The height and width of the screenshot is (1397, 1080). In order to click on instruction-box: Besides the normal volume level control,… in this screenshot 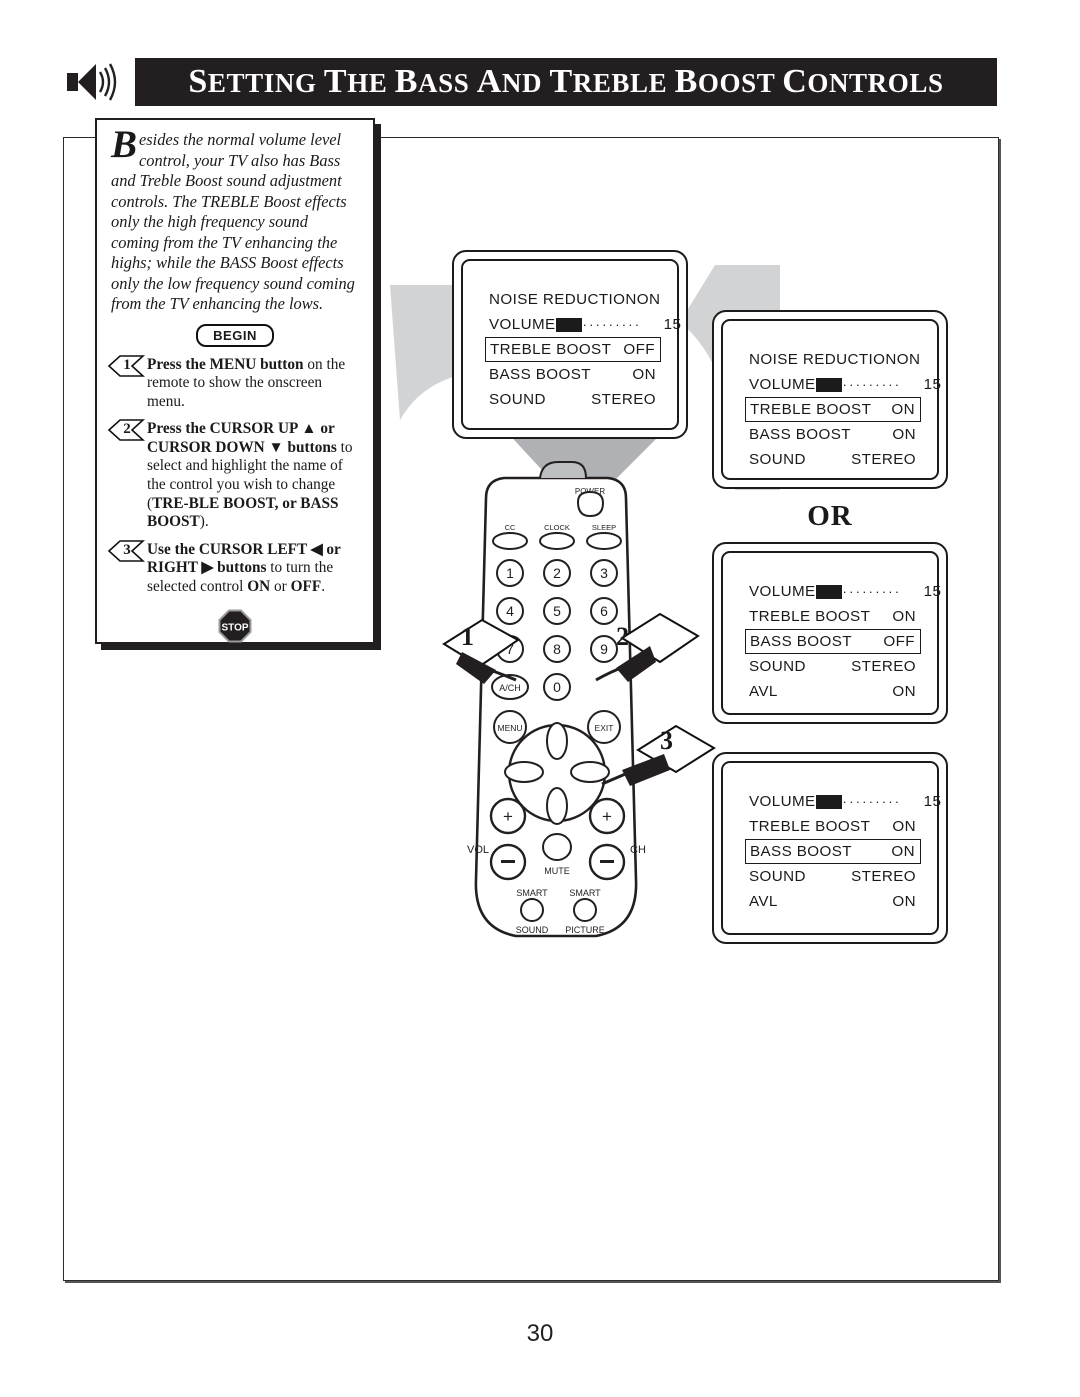, I will do `click(235, 381)`.